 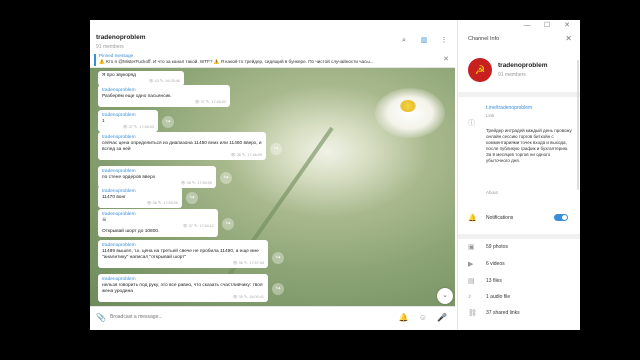 I want to click on composer: 📎 🔔 ☺ 🎤, so click(x=272, y=318).